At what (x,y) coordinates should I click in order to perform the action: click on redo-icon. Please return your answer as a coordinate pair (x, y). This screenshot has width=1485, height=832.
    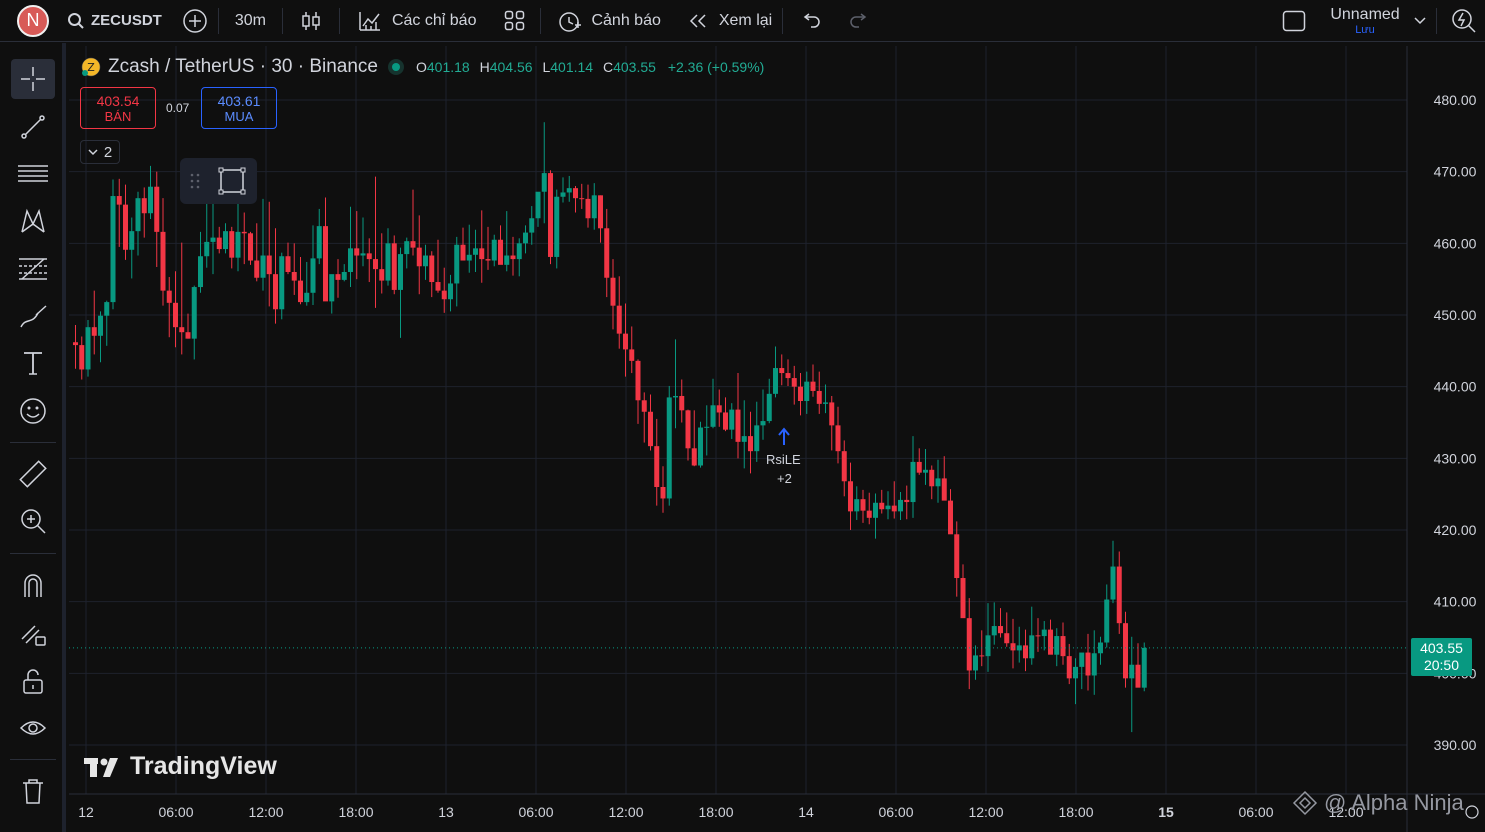
    Looking at the image, I should click on (858, 20).